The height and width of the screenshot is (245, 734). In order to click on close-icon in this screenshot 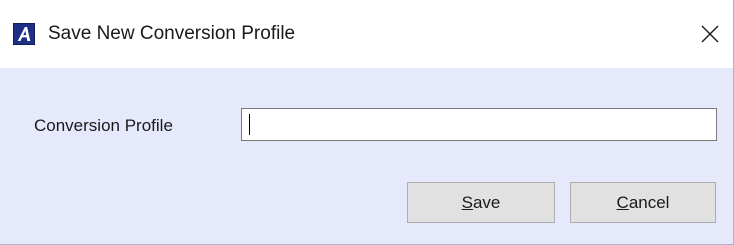, I will do `click(710, 34)`.